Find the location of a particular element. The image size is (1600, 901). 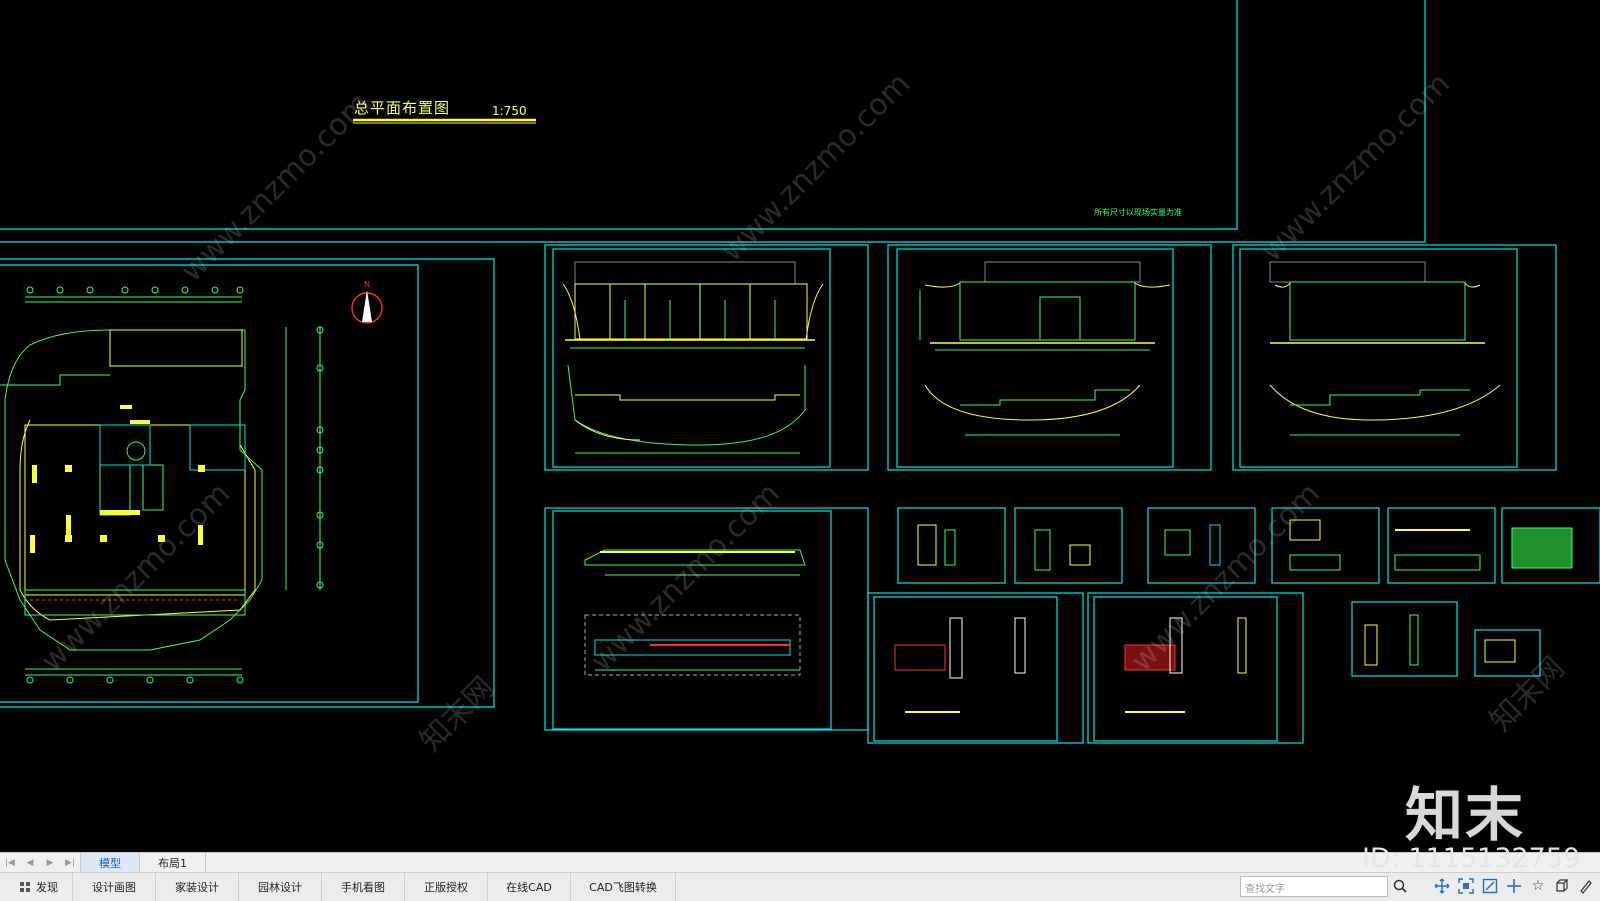

north-label: N is located at coordinates (367, 284).